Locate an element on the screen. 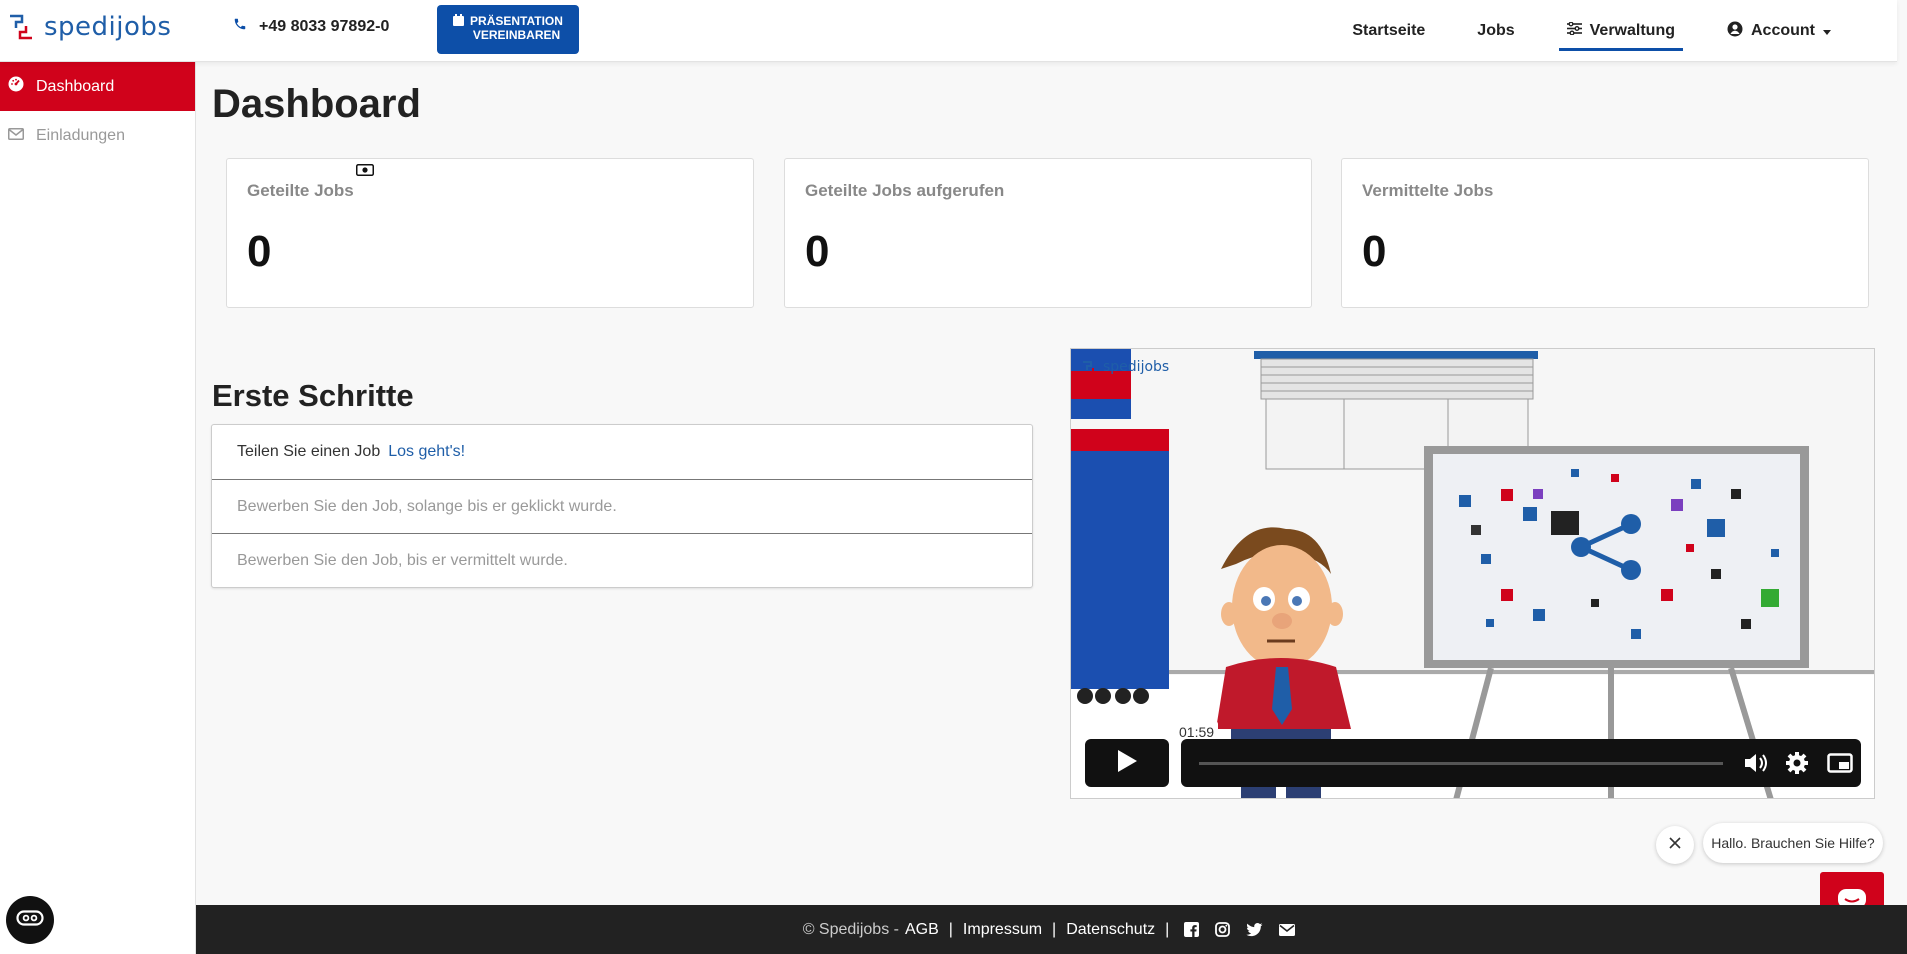 The height and width of the screenshot is (954, 1907). money-bill-icon is located at coordinates (365, 172).